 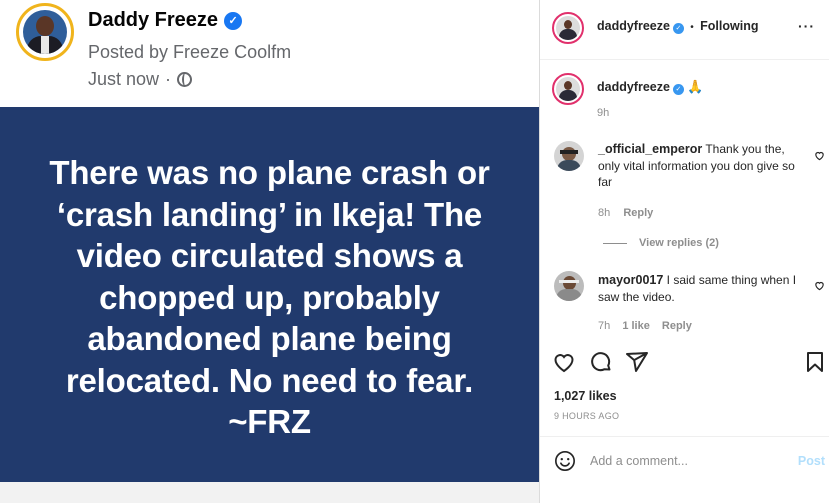 I want to click on emoji-icon, so click(x=565, y=461).